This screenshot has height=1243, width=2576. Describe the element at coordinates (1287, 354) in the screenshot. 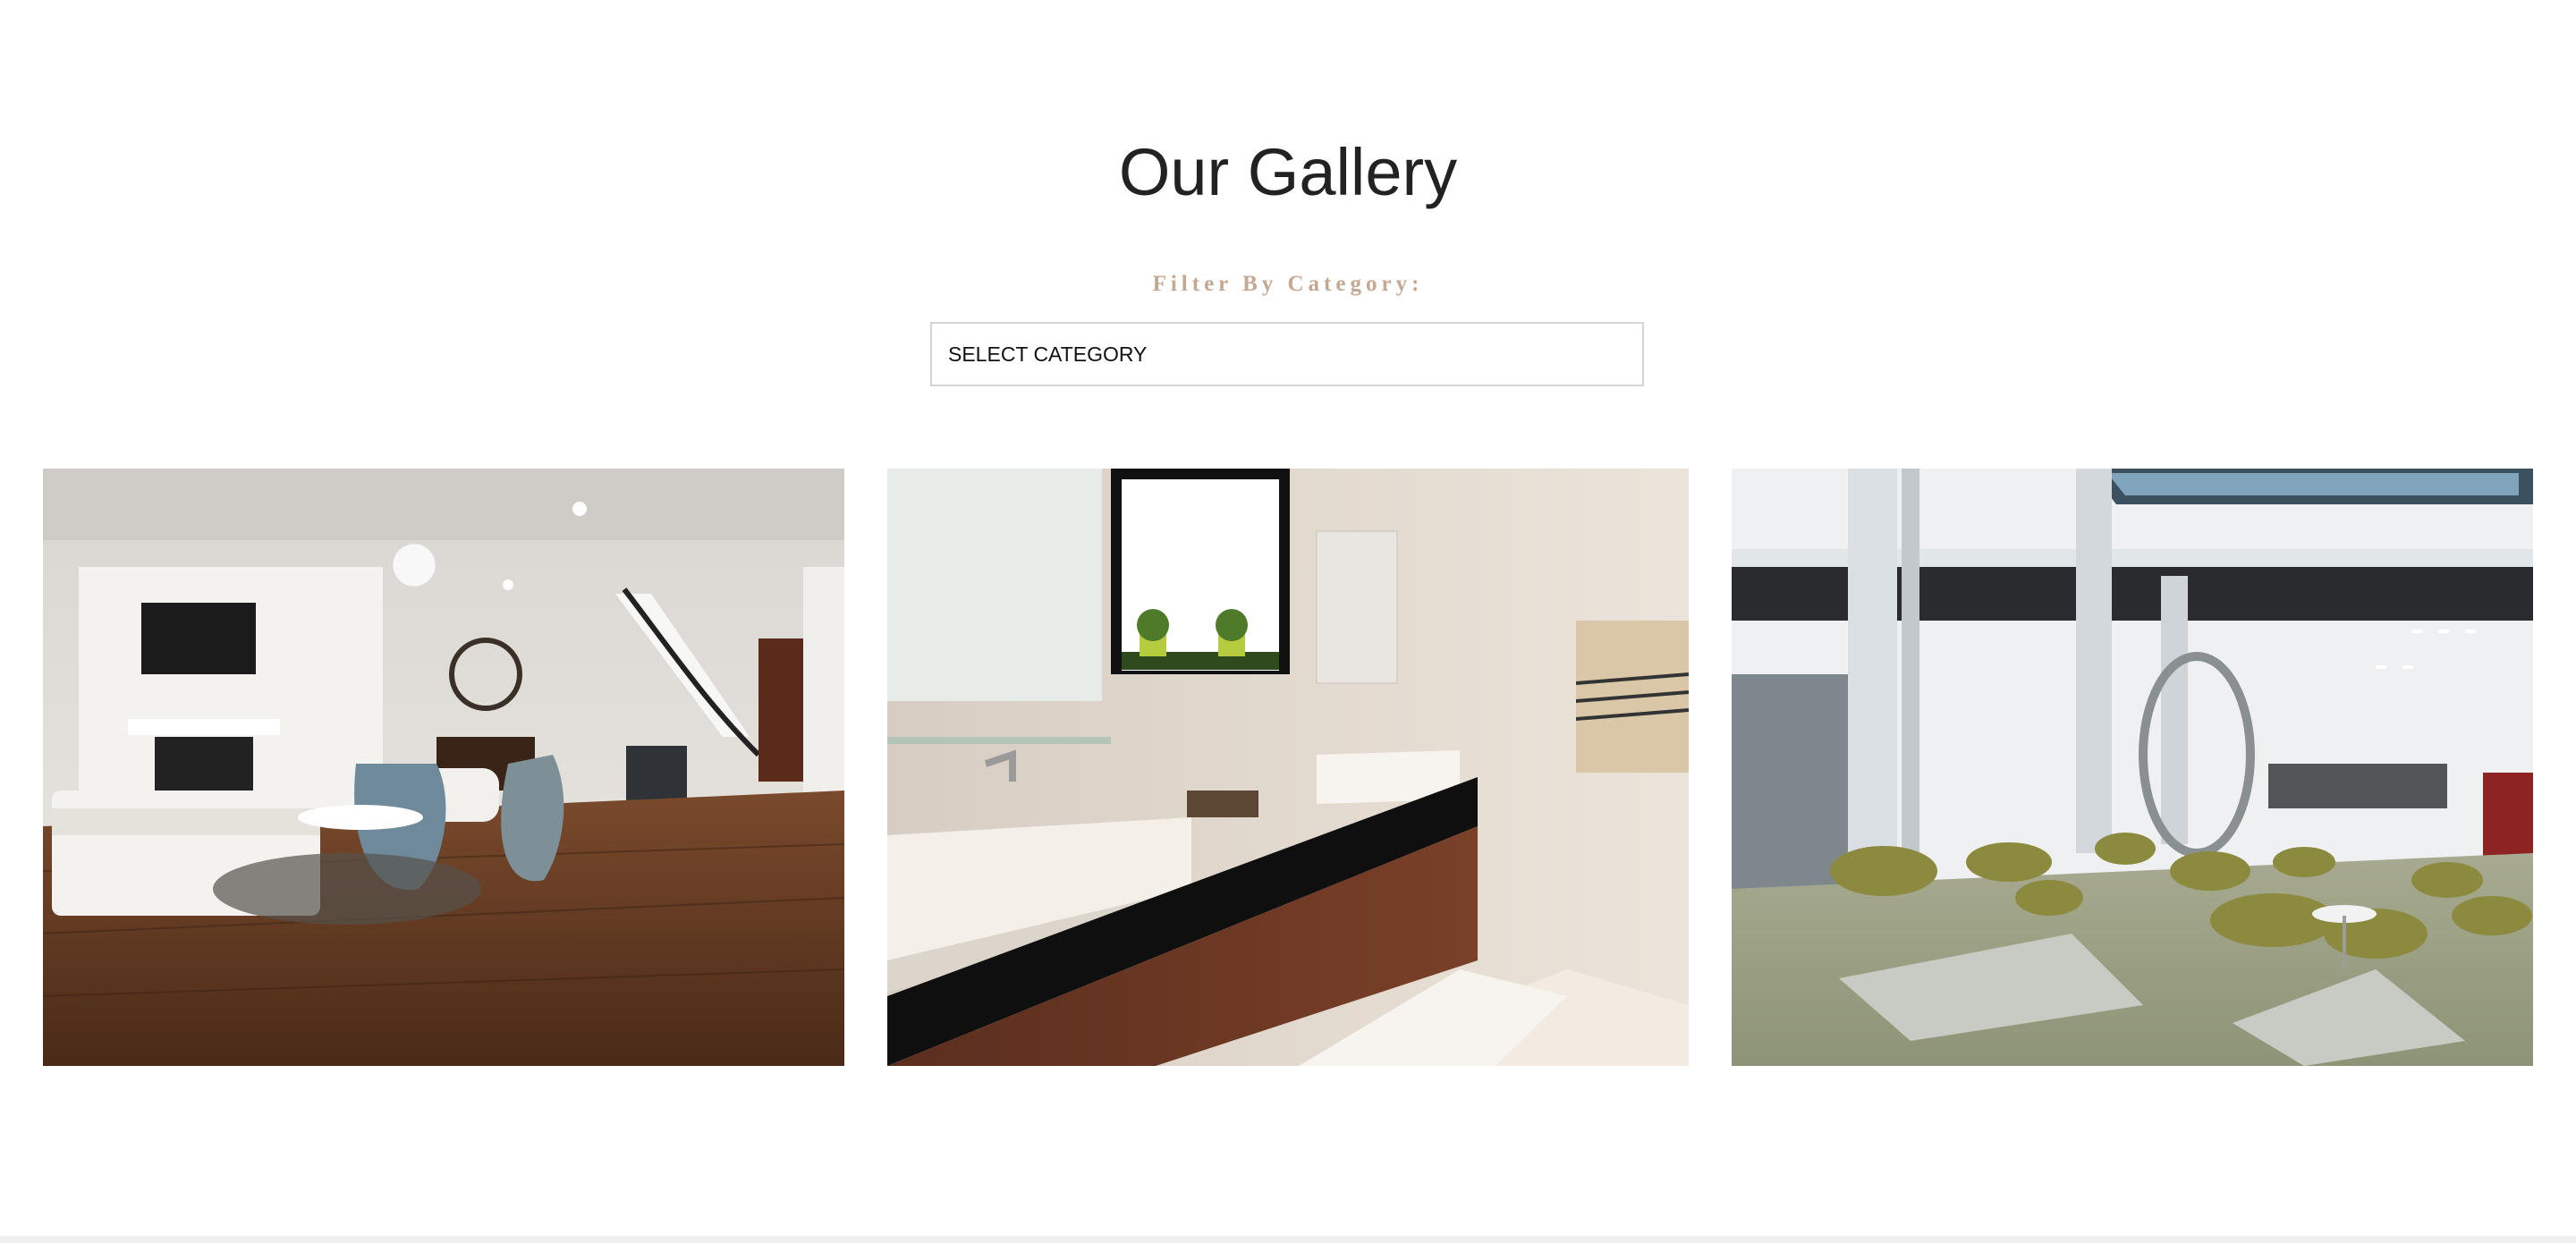

I see `category-select: SELECT CATEGORY` at that location.